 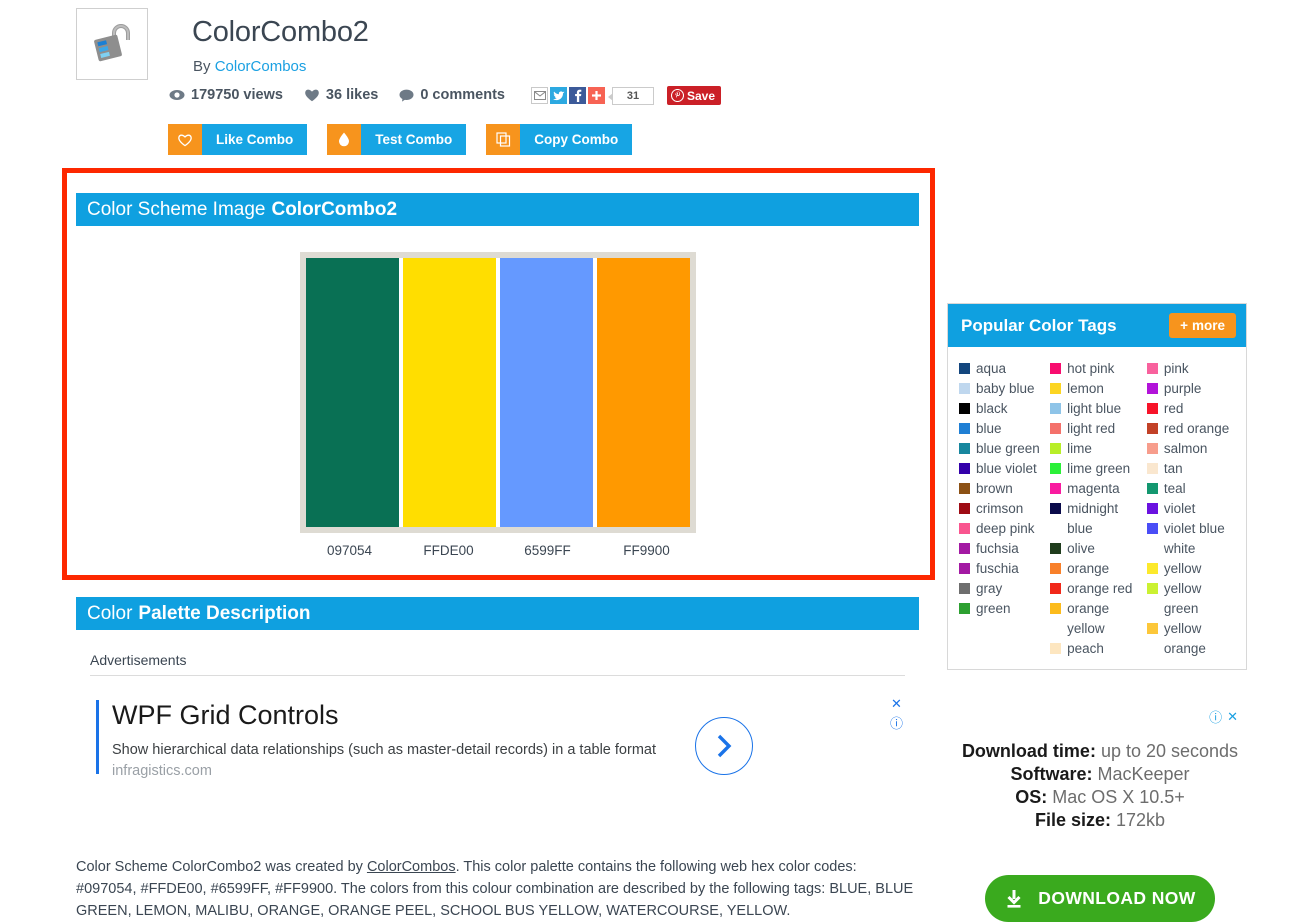 I want to click on tag-item: red, so click(x=1192, y=409).